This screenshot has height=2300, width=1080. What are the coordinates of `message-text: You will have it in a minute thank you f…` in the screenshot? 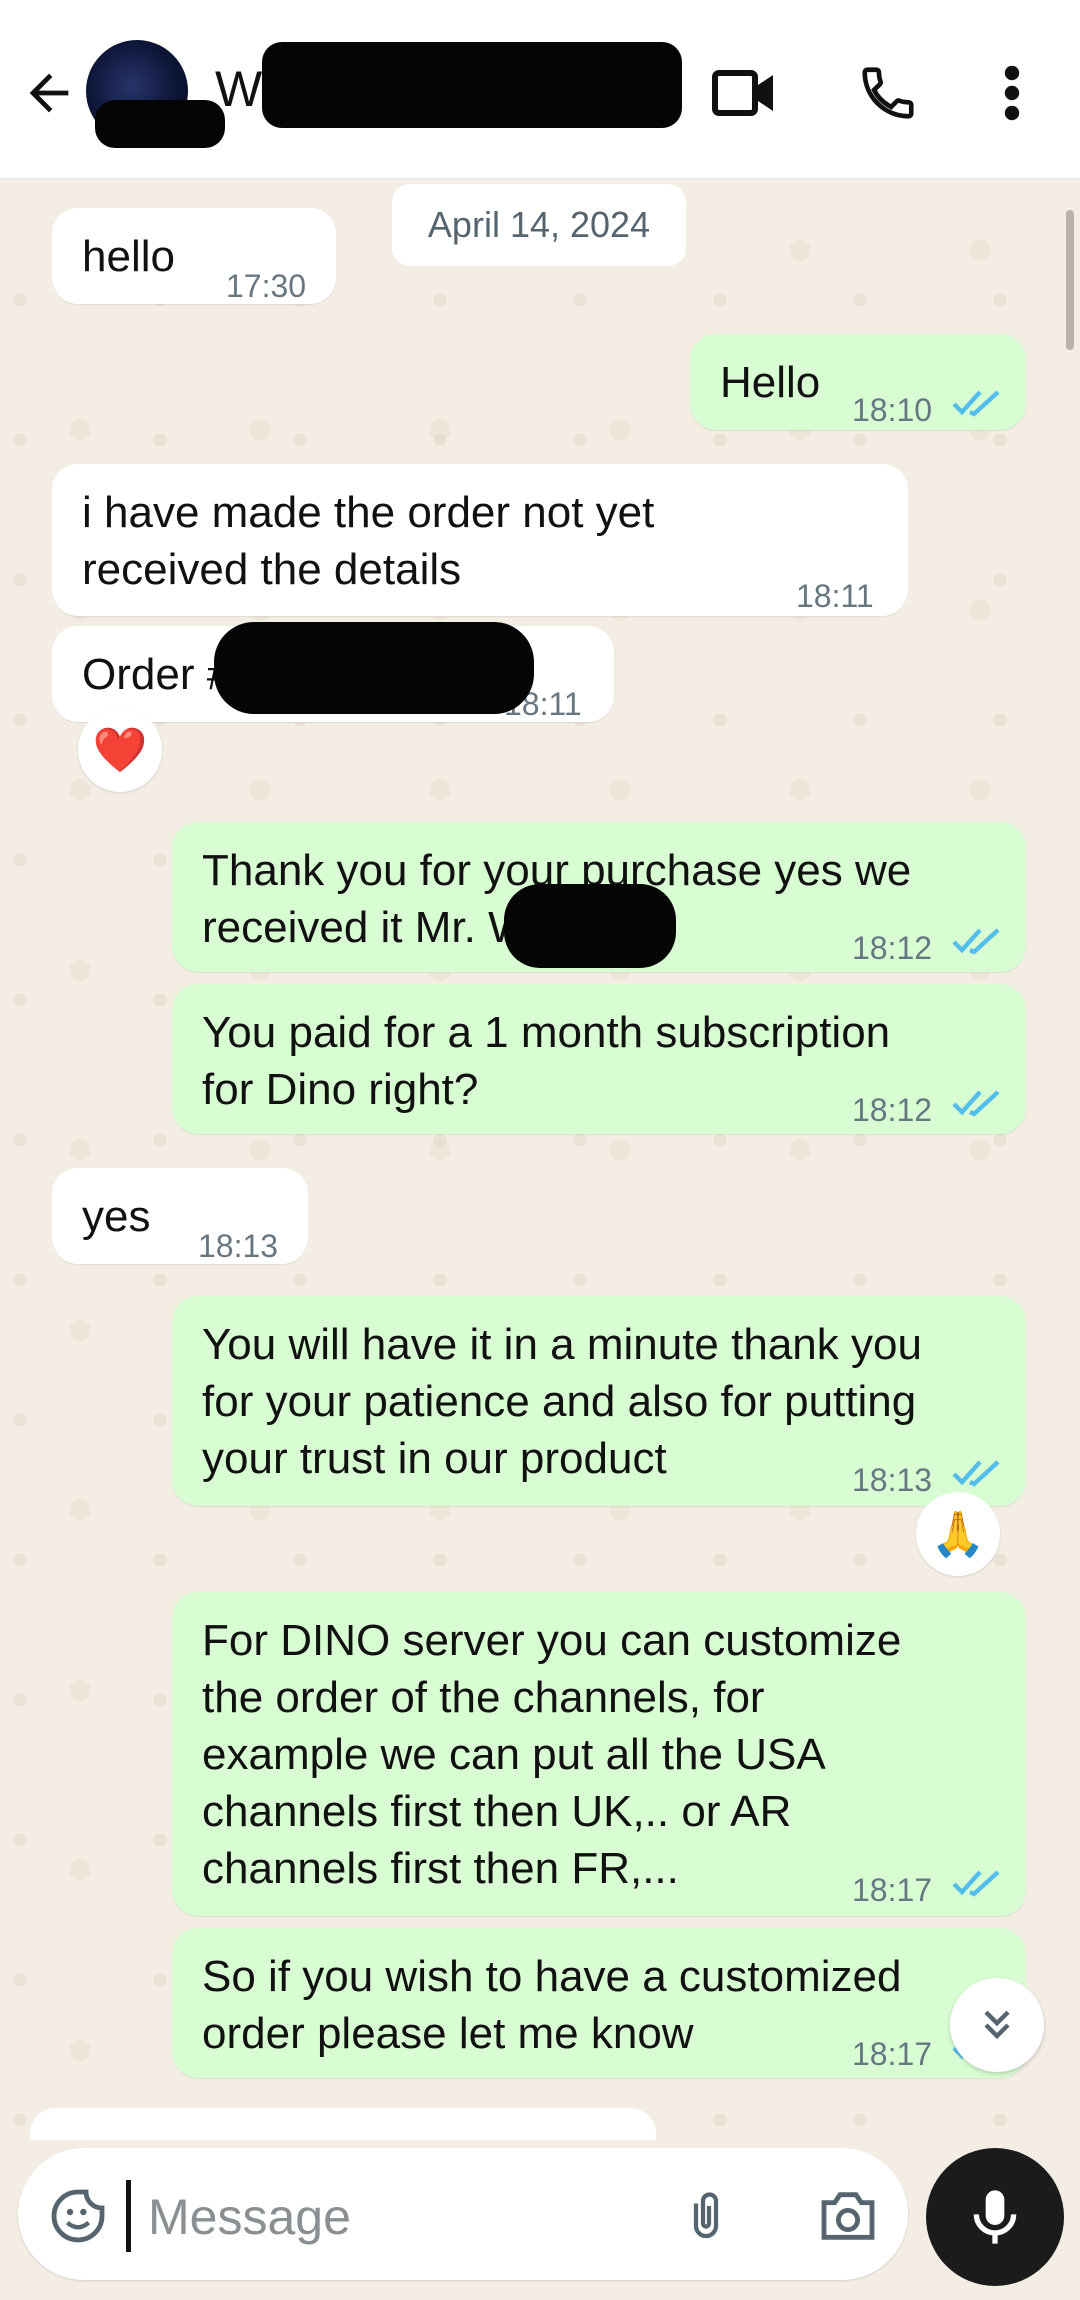 It's located at (562, 1401).